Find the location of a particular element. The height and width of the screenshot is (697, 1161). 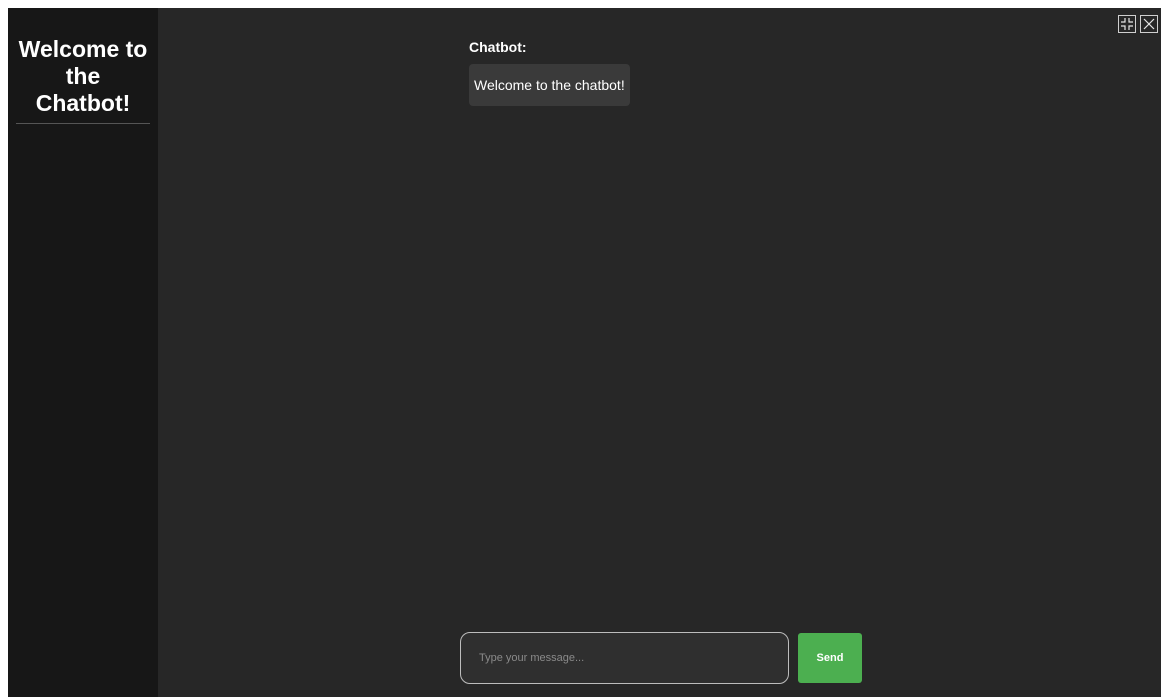

minimize-icon is located at coordinates (1127, 24).